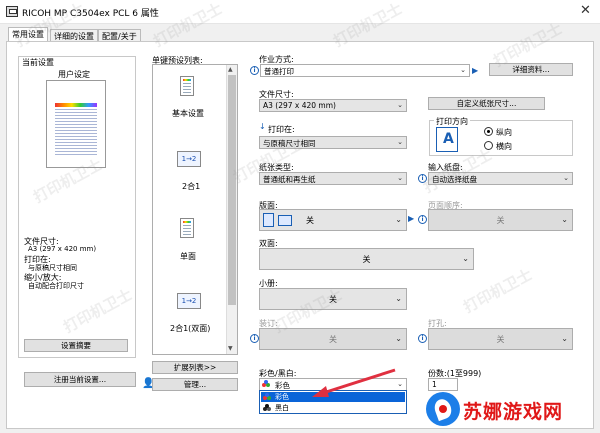  I want to click on summary-paper-size-value: A3 (297 x 420 mm), so click(62, 249).